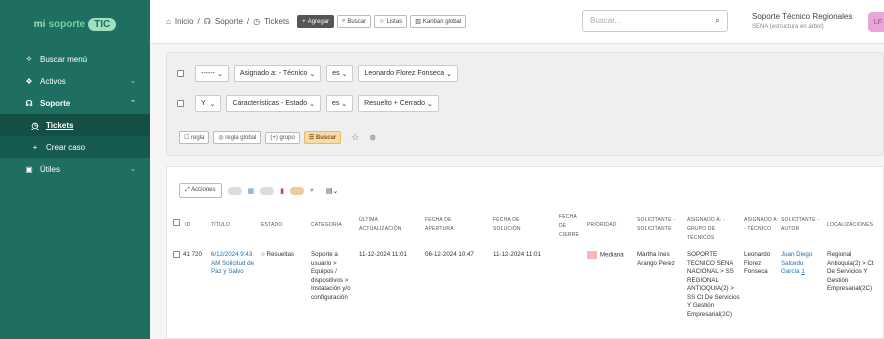 The width and height of the screenshot is (884, 339). I want to click on sidebar-item-crear-caso: + Crear caso, so click(75, 147).